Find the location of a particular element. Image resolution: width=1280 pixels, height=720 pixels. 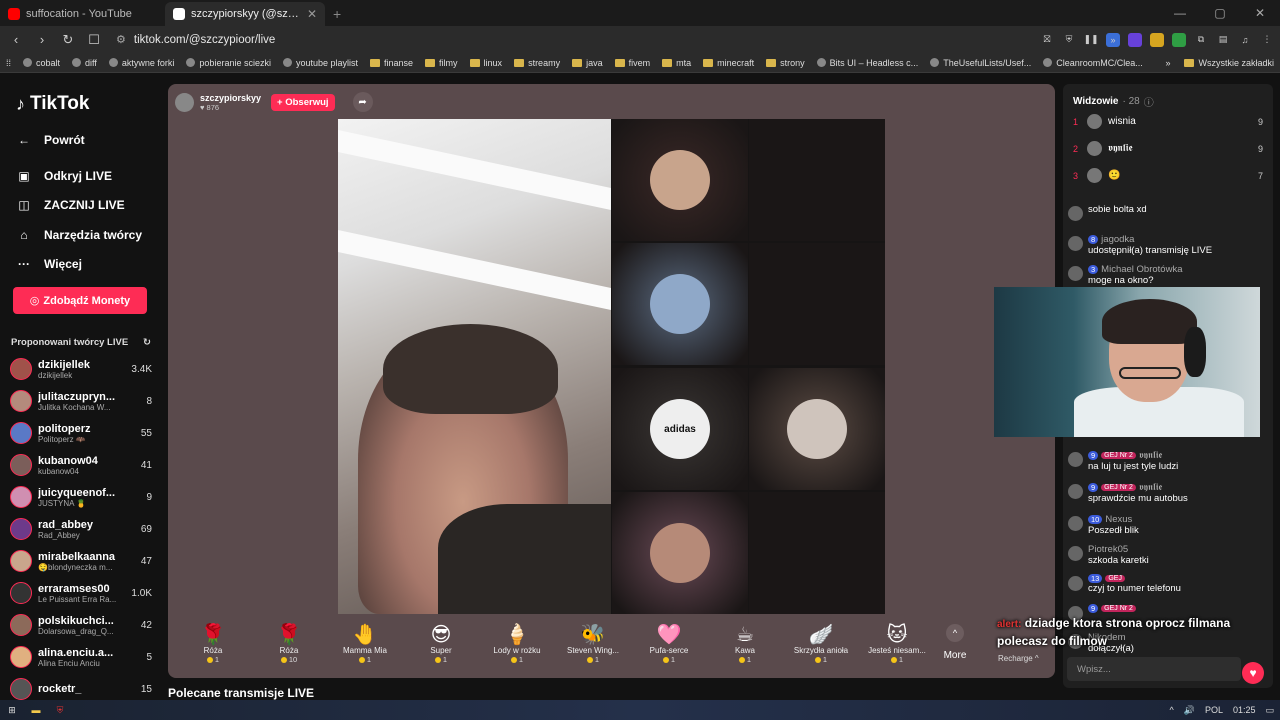

suggested-creator: alina.enciu.a... Alina Enciu Anciu 5 is located at coordinates (81, 657).